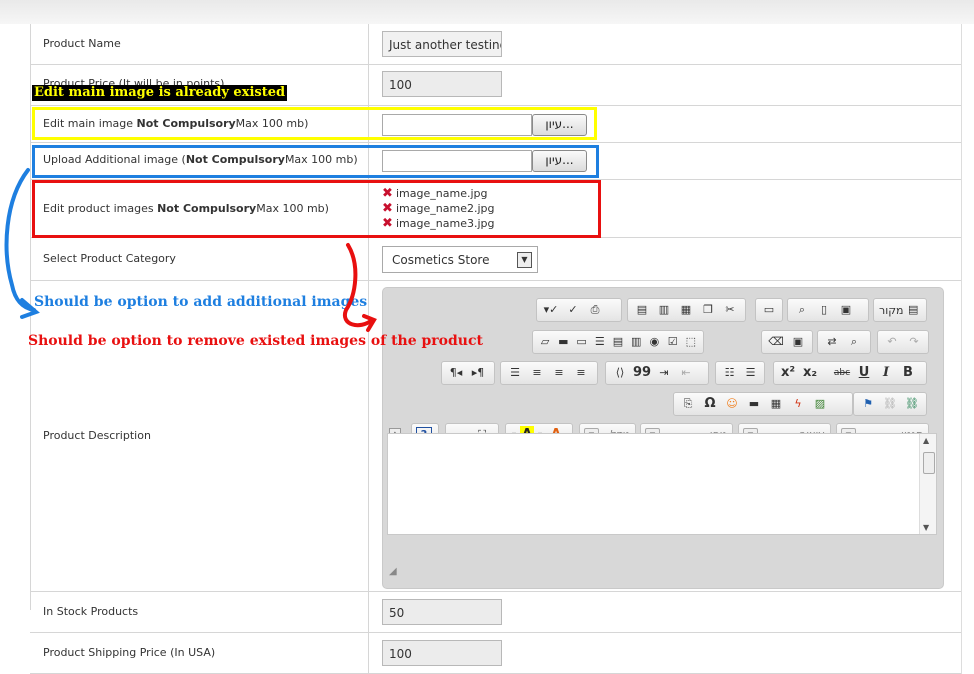  I want to click on redo-icon: ↷, so click(914, 342).